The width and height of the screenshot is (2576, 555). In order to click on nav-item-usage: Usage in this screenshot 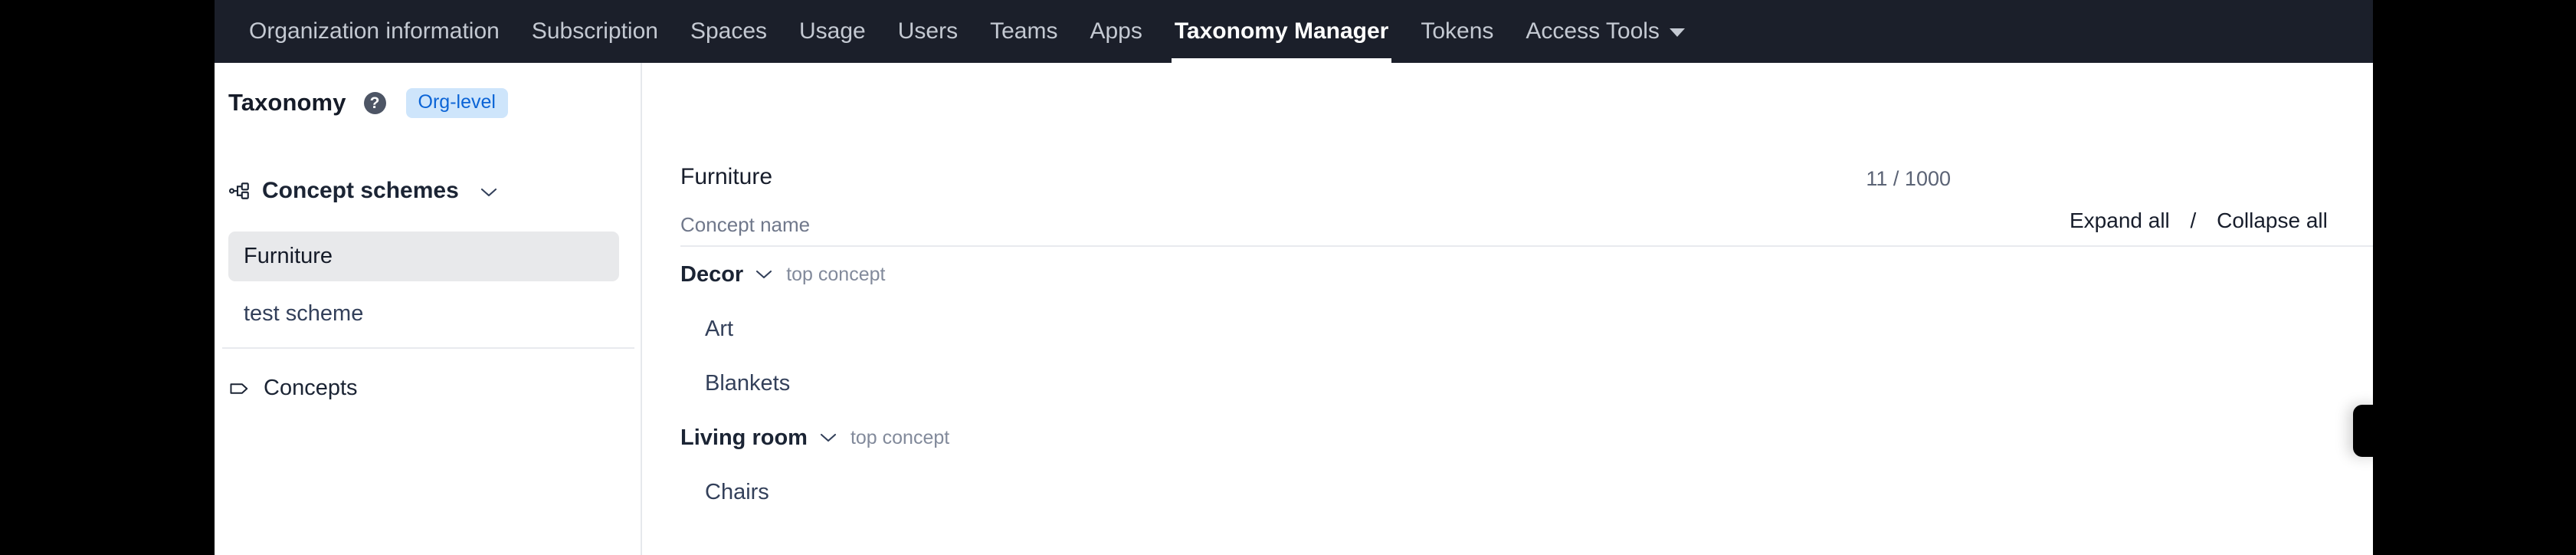, I will do `click(832, 31)`.